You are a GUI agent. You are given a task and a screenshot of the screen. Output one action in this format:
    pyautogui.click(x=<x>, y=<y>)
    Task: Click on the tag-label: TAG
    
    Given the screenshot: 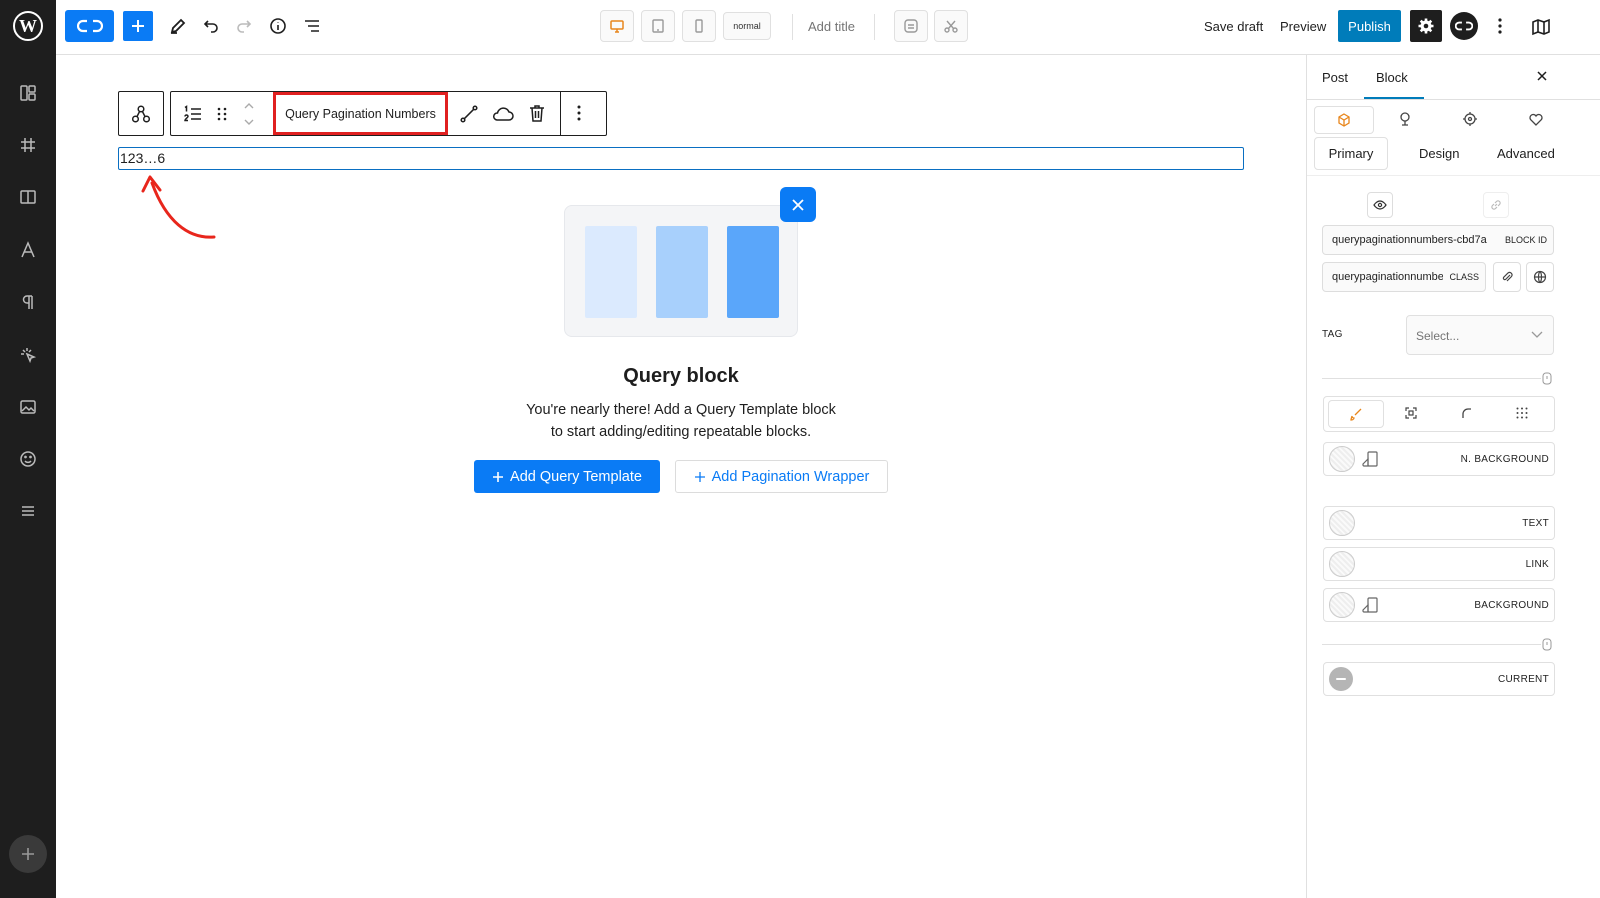 What is the action you would take?
    pyautogui.click(x=1332, y=334)
    